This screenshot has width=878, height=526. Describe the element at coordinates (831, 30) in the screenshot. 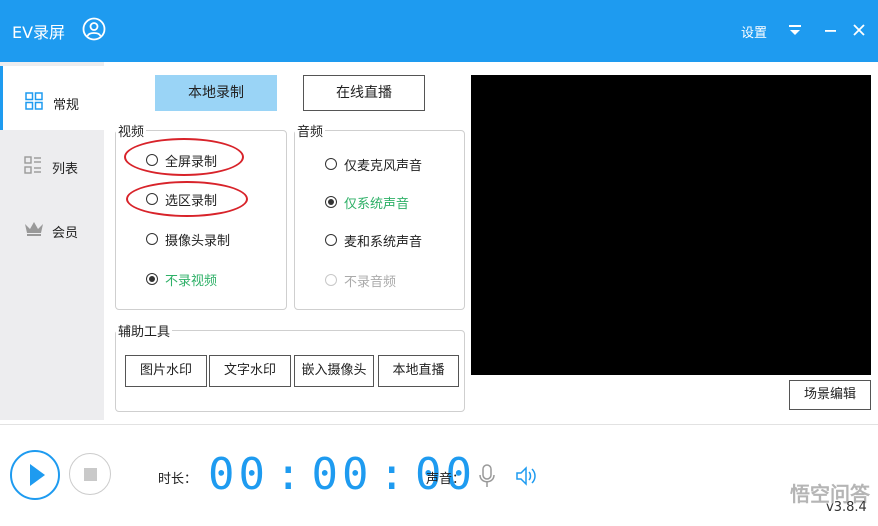

I see `minimize-icon` at that location.